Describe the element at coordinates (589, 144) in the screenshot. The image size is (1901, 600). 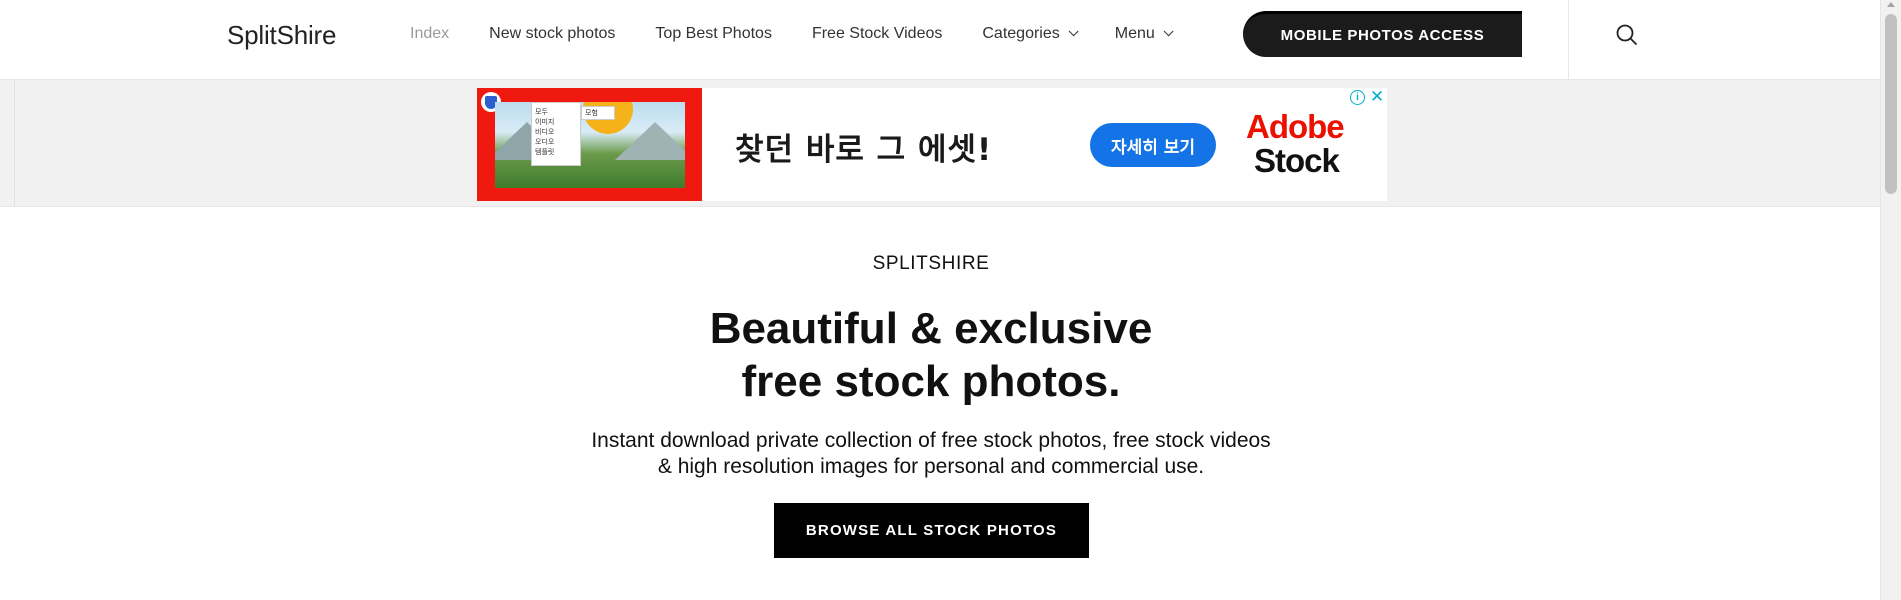
I see `ad-image: 모두 이미지 비디오 오디오 템플릿 모험` at that location.